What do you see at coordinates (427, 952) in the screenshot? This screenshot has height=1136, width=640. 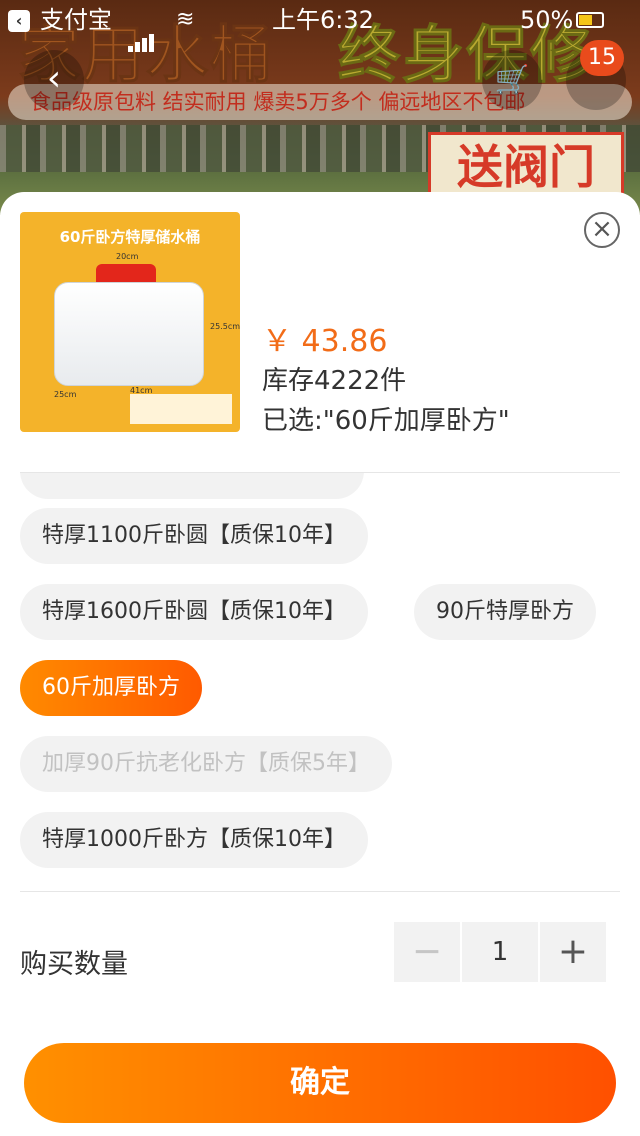 I see `quantity-decrement-button: −` at bounding box center [427, 952].